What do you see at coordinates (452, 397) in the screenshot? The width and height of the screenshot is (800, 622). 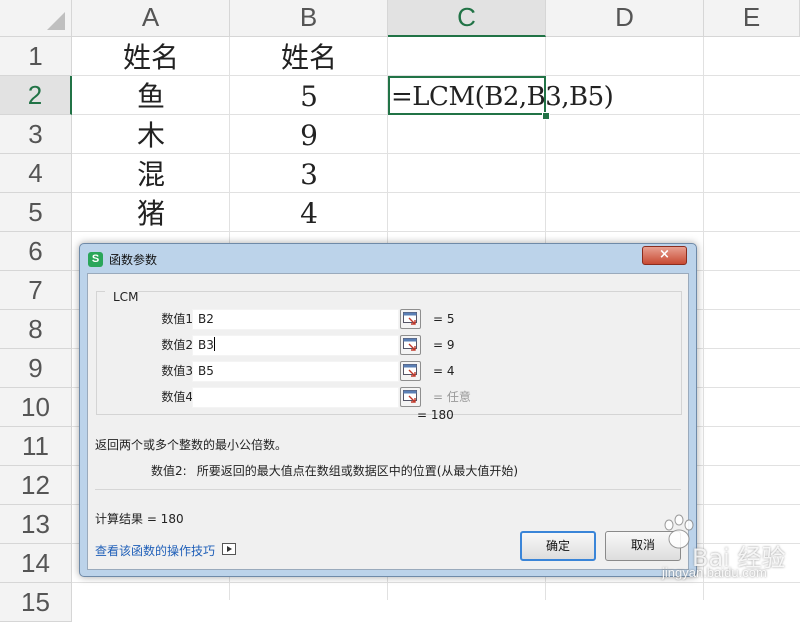 I see `arg-result-4: = 任意` at bounding box center [452, 397].